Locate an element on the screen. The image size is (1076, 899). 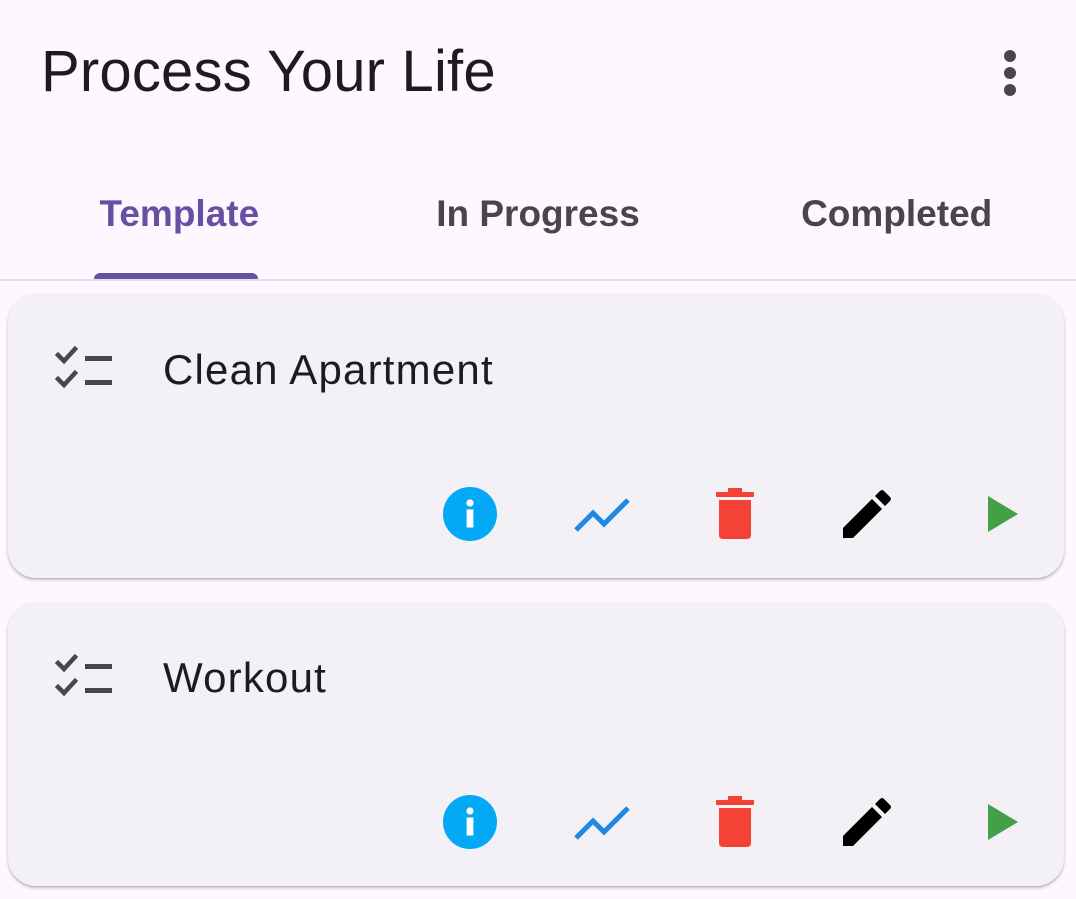
template-title: Clean Apartment is located at coordinates (328, 369).